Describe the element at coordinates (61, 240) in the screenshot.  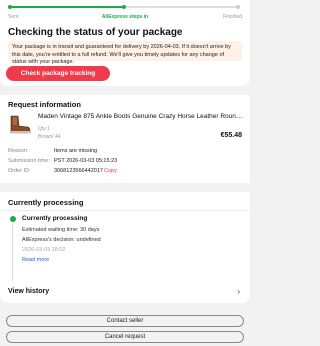
I see `aliexpress-decision: AliExpress's decision: undefined` at that location.